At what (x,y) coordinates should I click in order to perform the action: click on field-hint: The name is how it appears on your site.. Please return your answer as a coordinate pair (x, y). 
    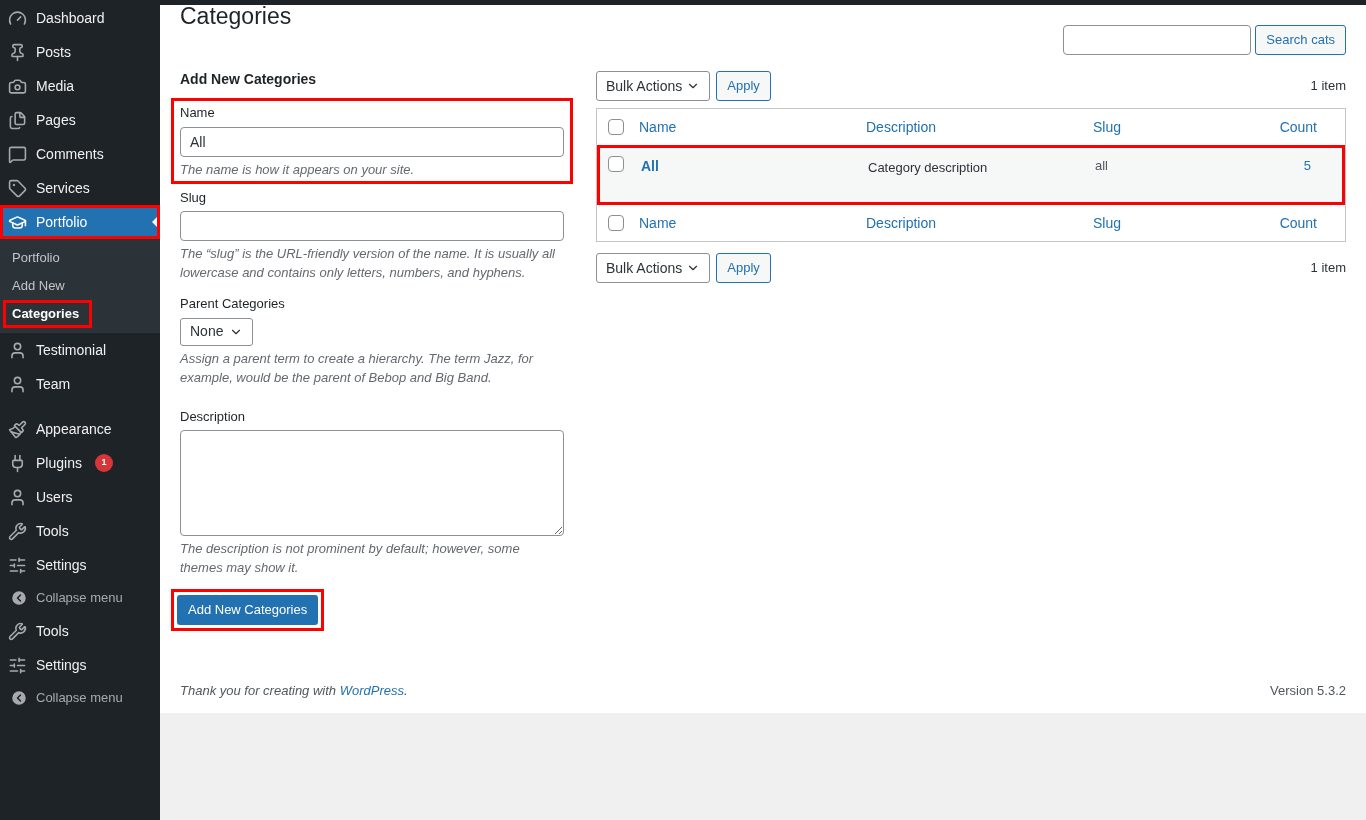
    Looking at the image, I should click on (298, 169).